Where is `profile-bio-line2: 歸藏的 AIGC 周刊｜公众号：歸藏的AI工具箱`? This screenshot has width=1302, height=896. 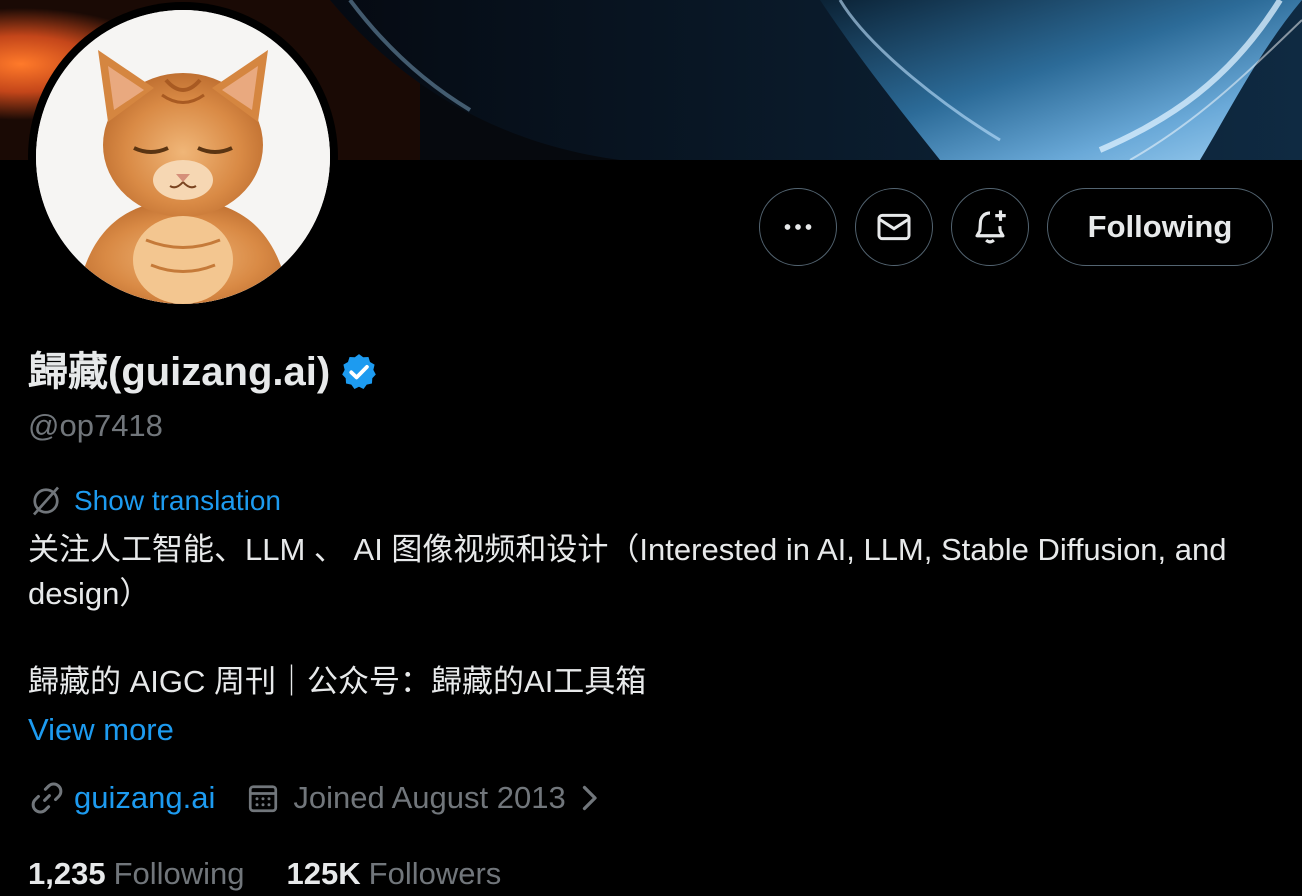 profile-bio-line2: 歸藏的 AIGC 周刊｜公众号：歸藏的AI工具箱 is located at coordinates (337, 681).